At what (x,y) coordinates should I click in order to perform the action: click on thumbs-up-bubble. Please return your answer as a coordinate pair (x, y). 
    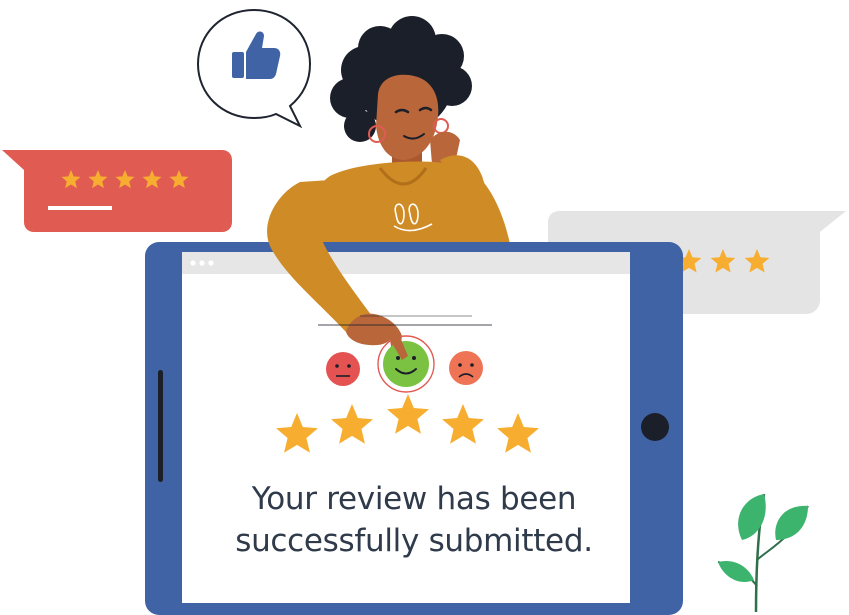
    Looking at the image, I should click on (254, 68).